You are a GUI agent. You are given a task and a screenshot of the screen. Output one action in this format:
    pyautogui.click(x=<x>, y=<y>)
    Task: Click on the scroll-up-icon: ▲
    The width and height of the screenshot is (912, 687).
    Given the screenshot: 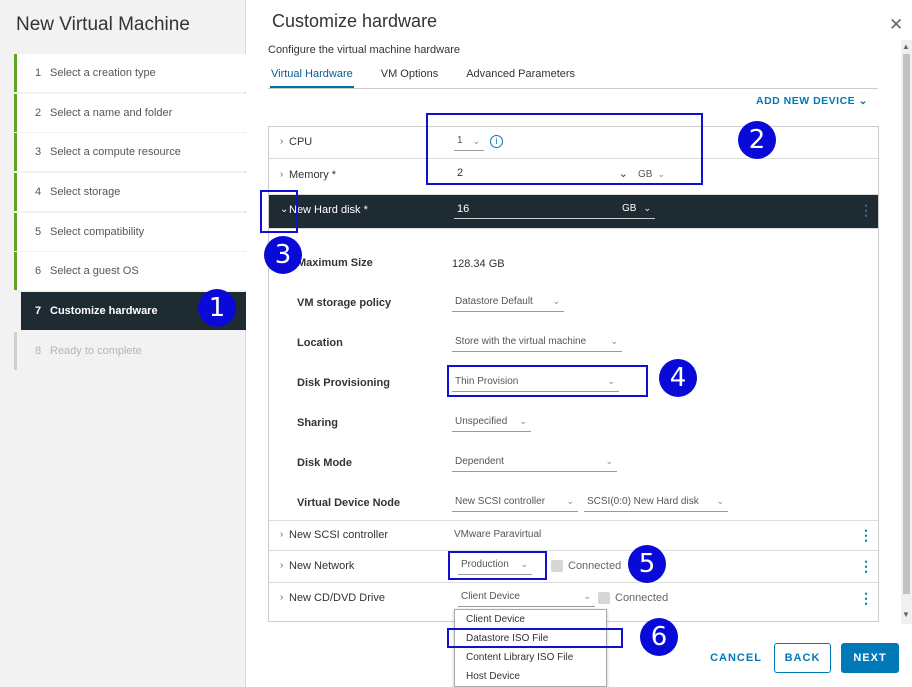 What is the action you would take?
    pyautogui.click(x=906, y=46)
    